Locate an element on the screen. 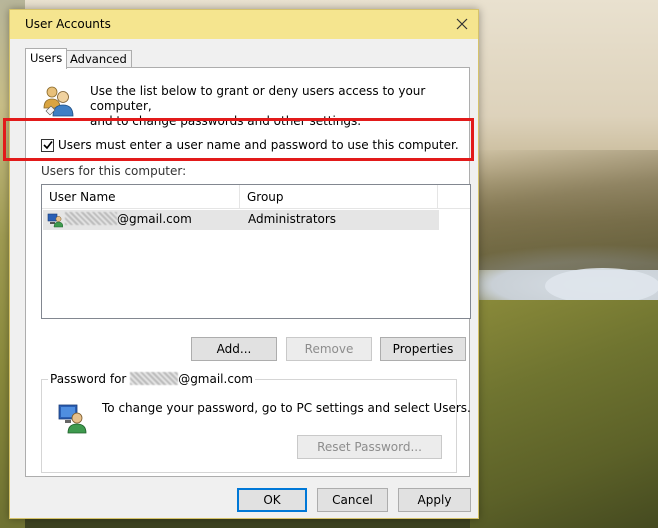 This screenshot has height=528, width=658. cancel-button: Cancel is located at coordinates (352, 500).